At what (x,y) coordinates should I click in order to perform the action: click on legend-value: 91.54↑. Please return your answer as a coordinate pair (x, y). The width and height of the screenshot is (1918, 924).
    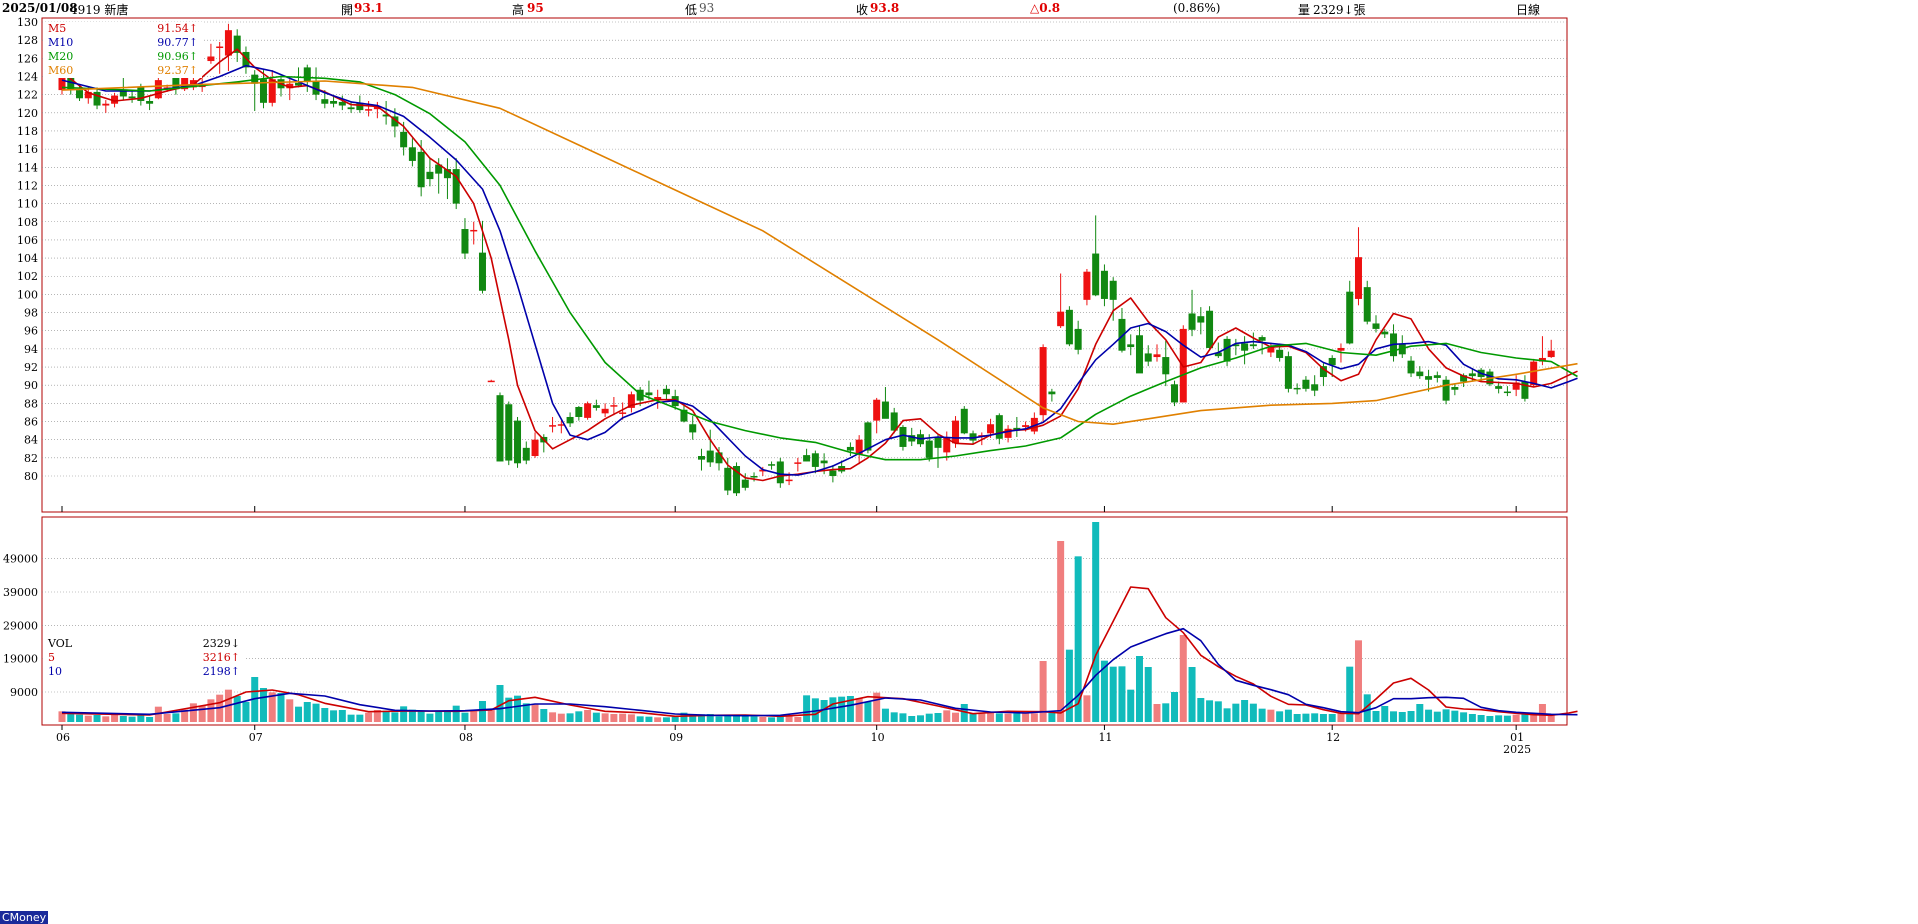
    Looking at the image, I should click on (177, 28).